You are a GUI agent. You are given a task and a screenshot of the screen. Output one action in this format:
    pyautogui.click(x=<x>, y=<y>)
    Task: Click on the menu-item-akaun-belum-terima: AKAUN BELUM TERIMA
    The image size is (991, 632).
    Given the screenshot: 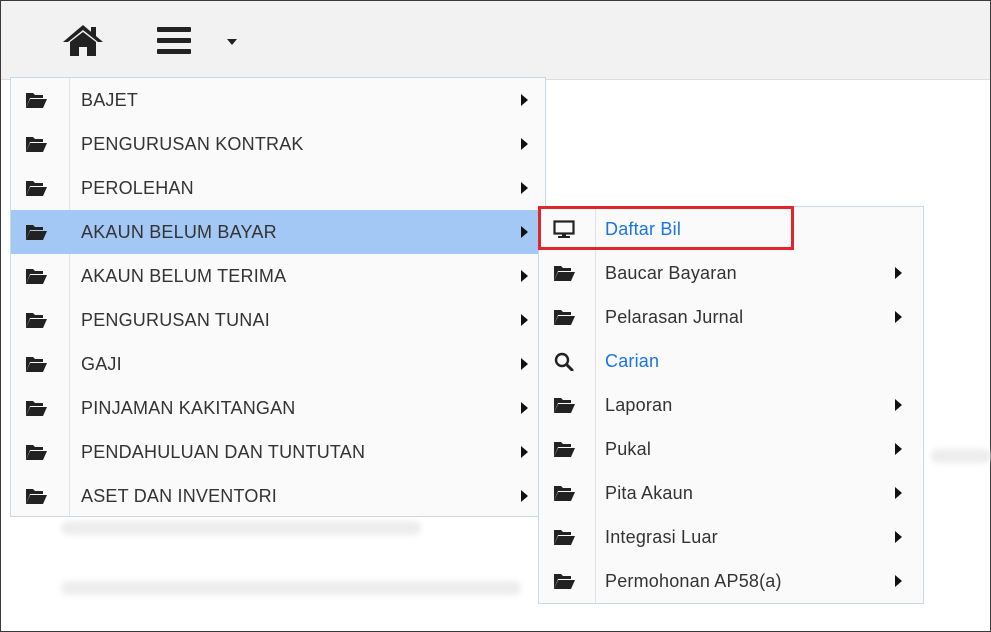 What is the action you would take?
    pyautogui.click(x=278, y=276)
    